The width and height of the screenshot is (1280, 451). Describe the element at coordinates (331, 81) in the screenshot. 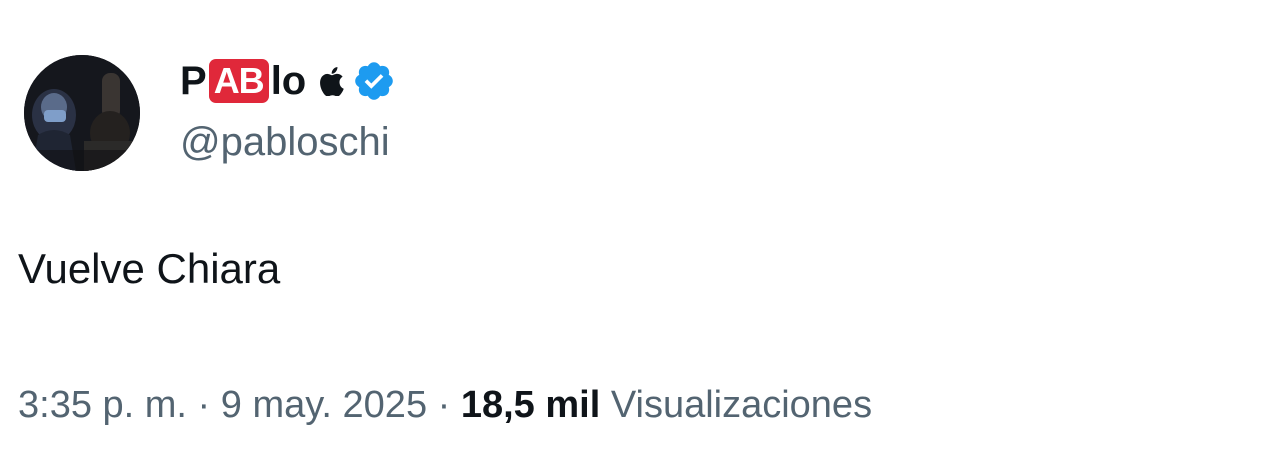

I see `apple-icon` at that location.